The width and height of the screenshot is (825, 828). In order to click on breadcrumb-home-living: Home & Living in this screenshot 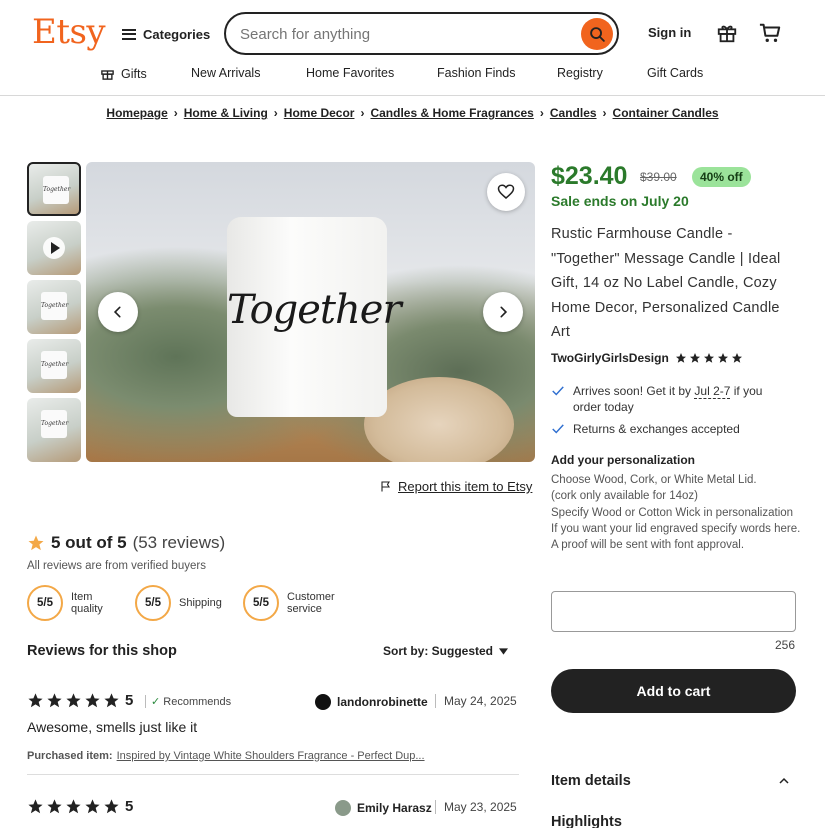, I will do `click(226, 113)`.